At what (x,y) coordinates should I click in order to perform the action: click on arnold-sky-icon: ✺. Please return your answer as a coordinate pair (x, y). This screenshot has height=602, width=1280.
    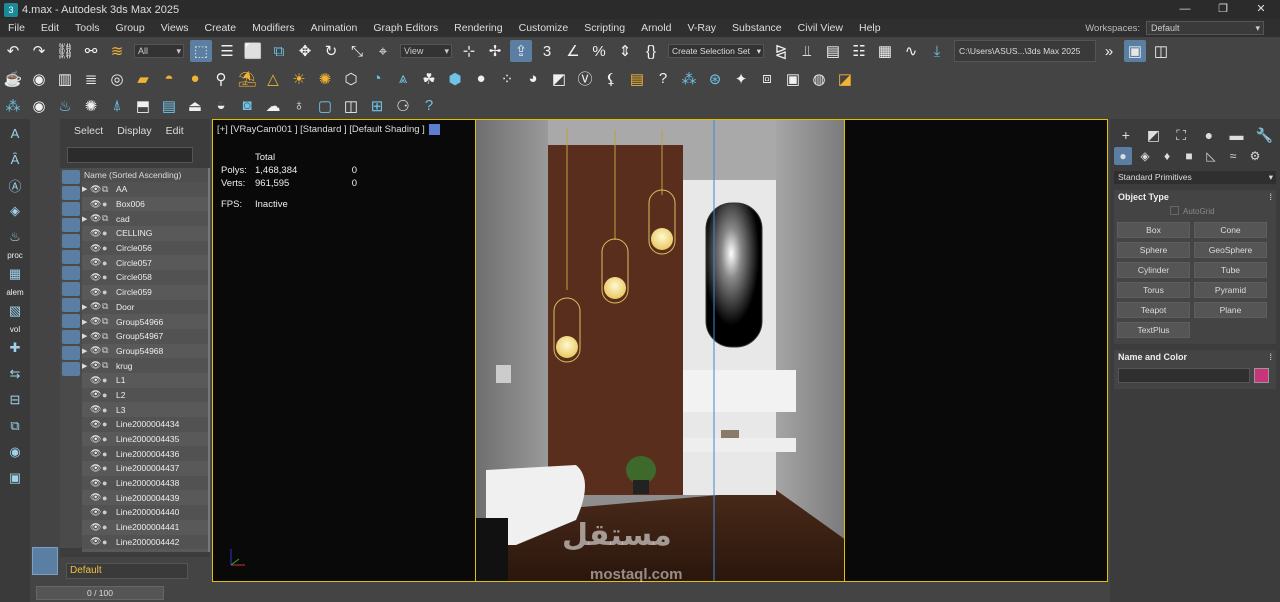
    Looking at the image, I should click on (91, 106).